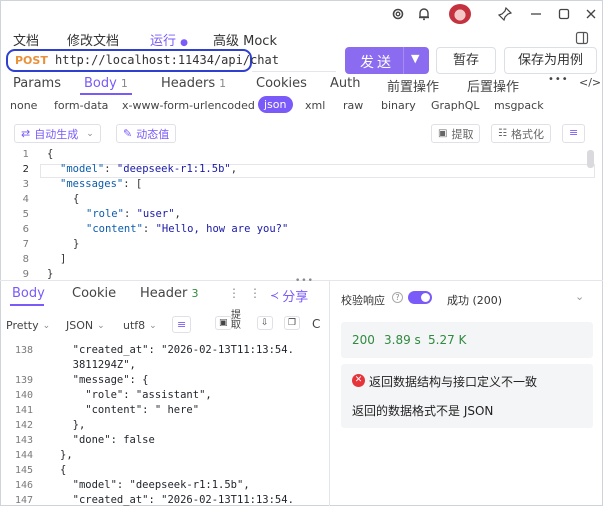 Image resolution: width=603 pixels, height=506 pixels. What do you see at coordinates (100, 83) in the screenshot?
I see `req-tab-body-label: Body` at bounding box center [100, 83].